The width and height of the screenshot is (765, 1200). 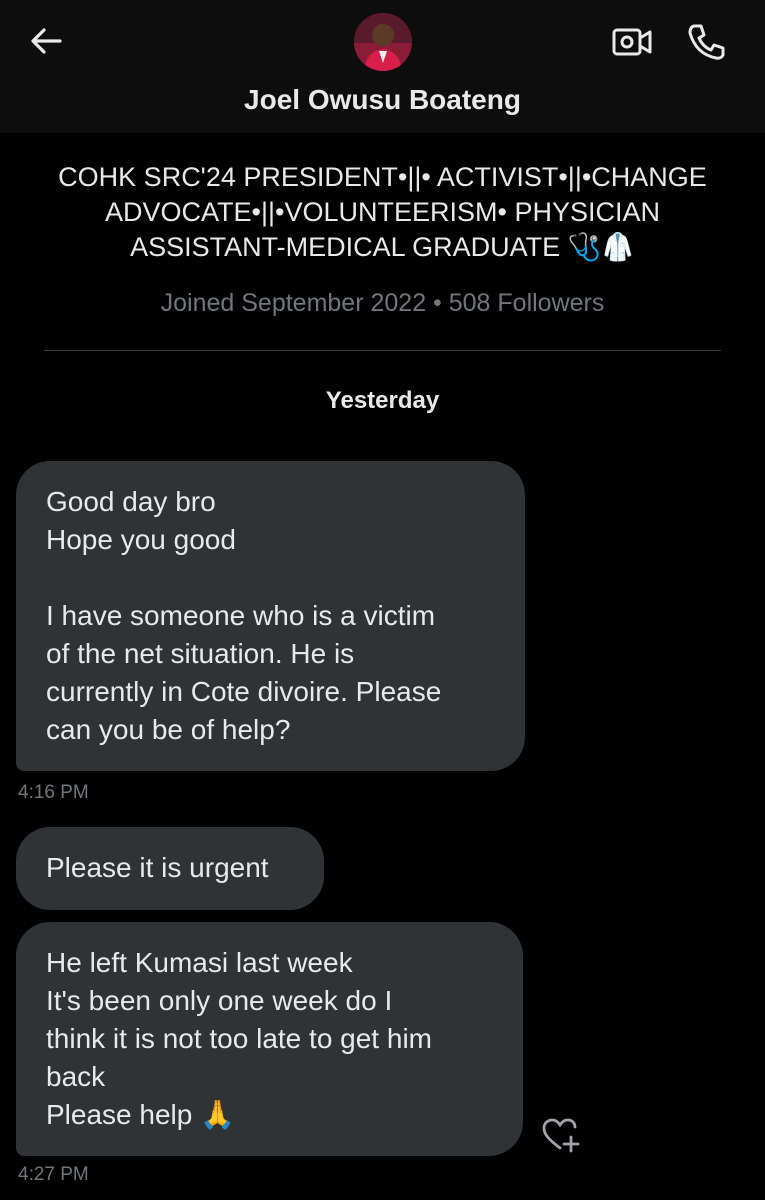 I want to click on back-button, so click(x=46, y=42).